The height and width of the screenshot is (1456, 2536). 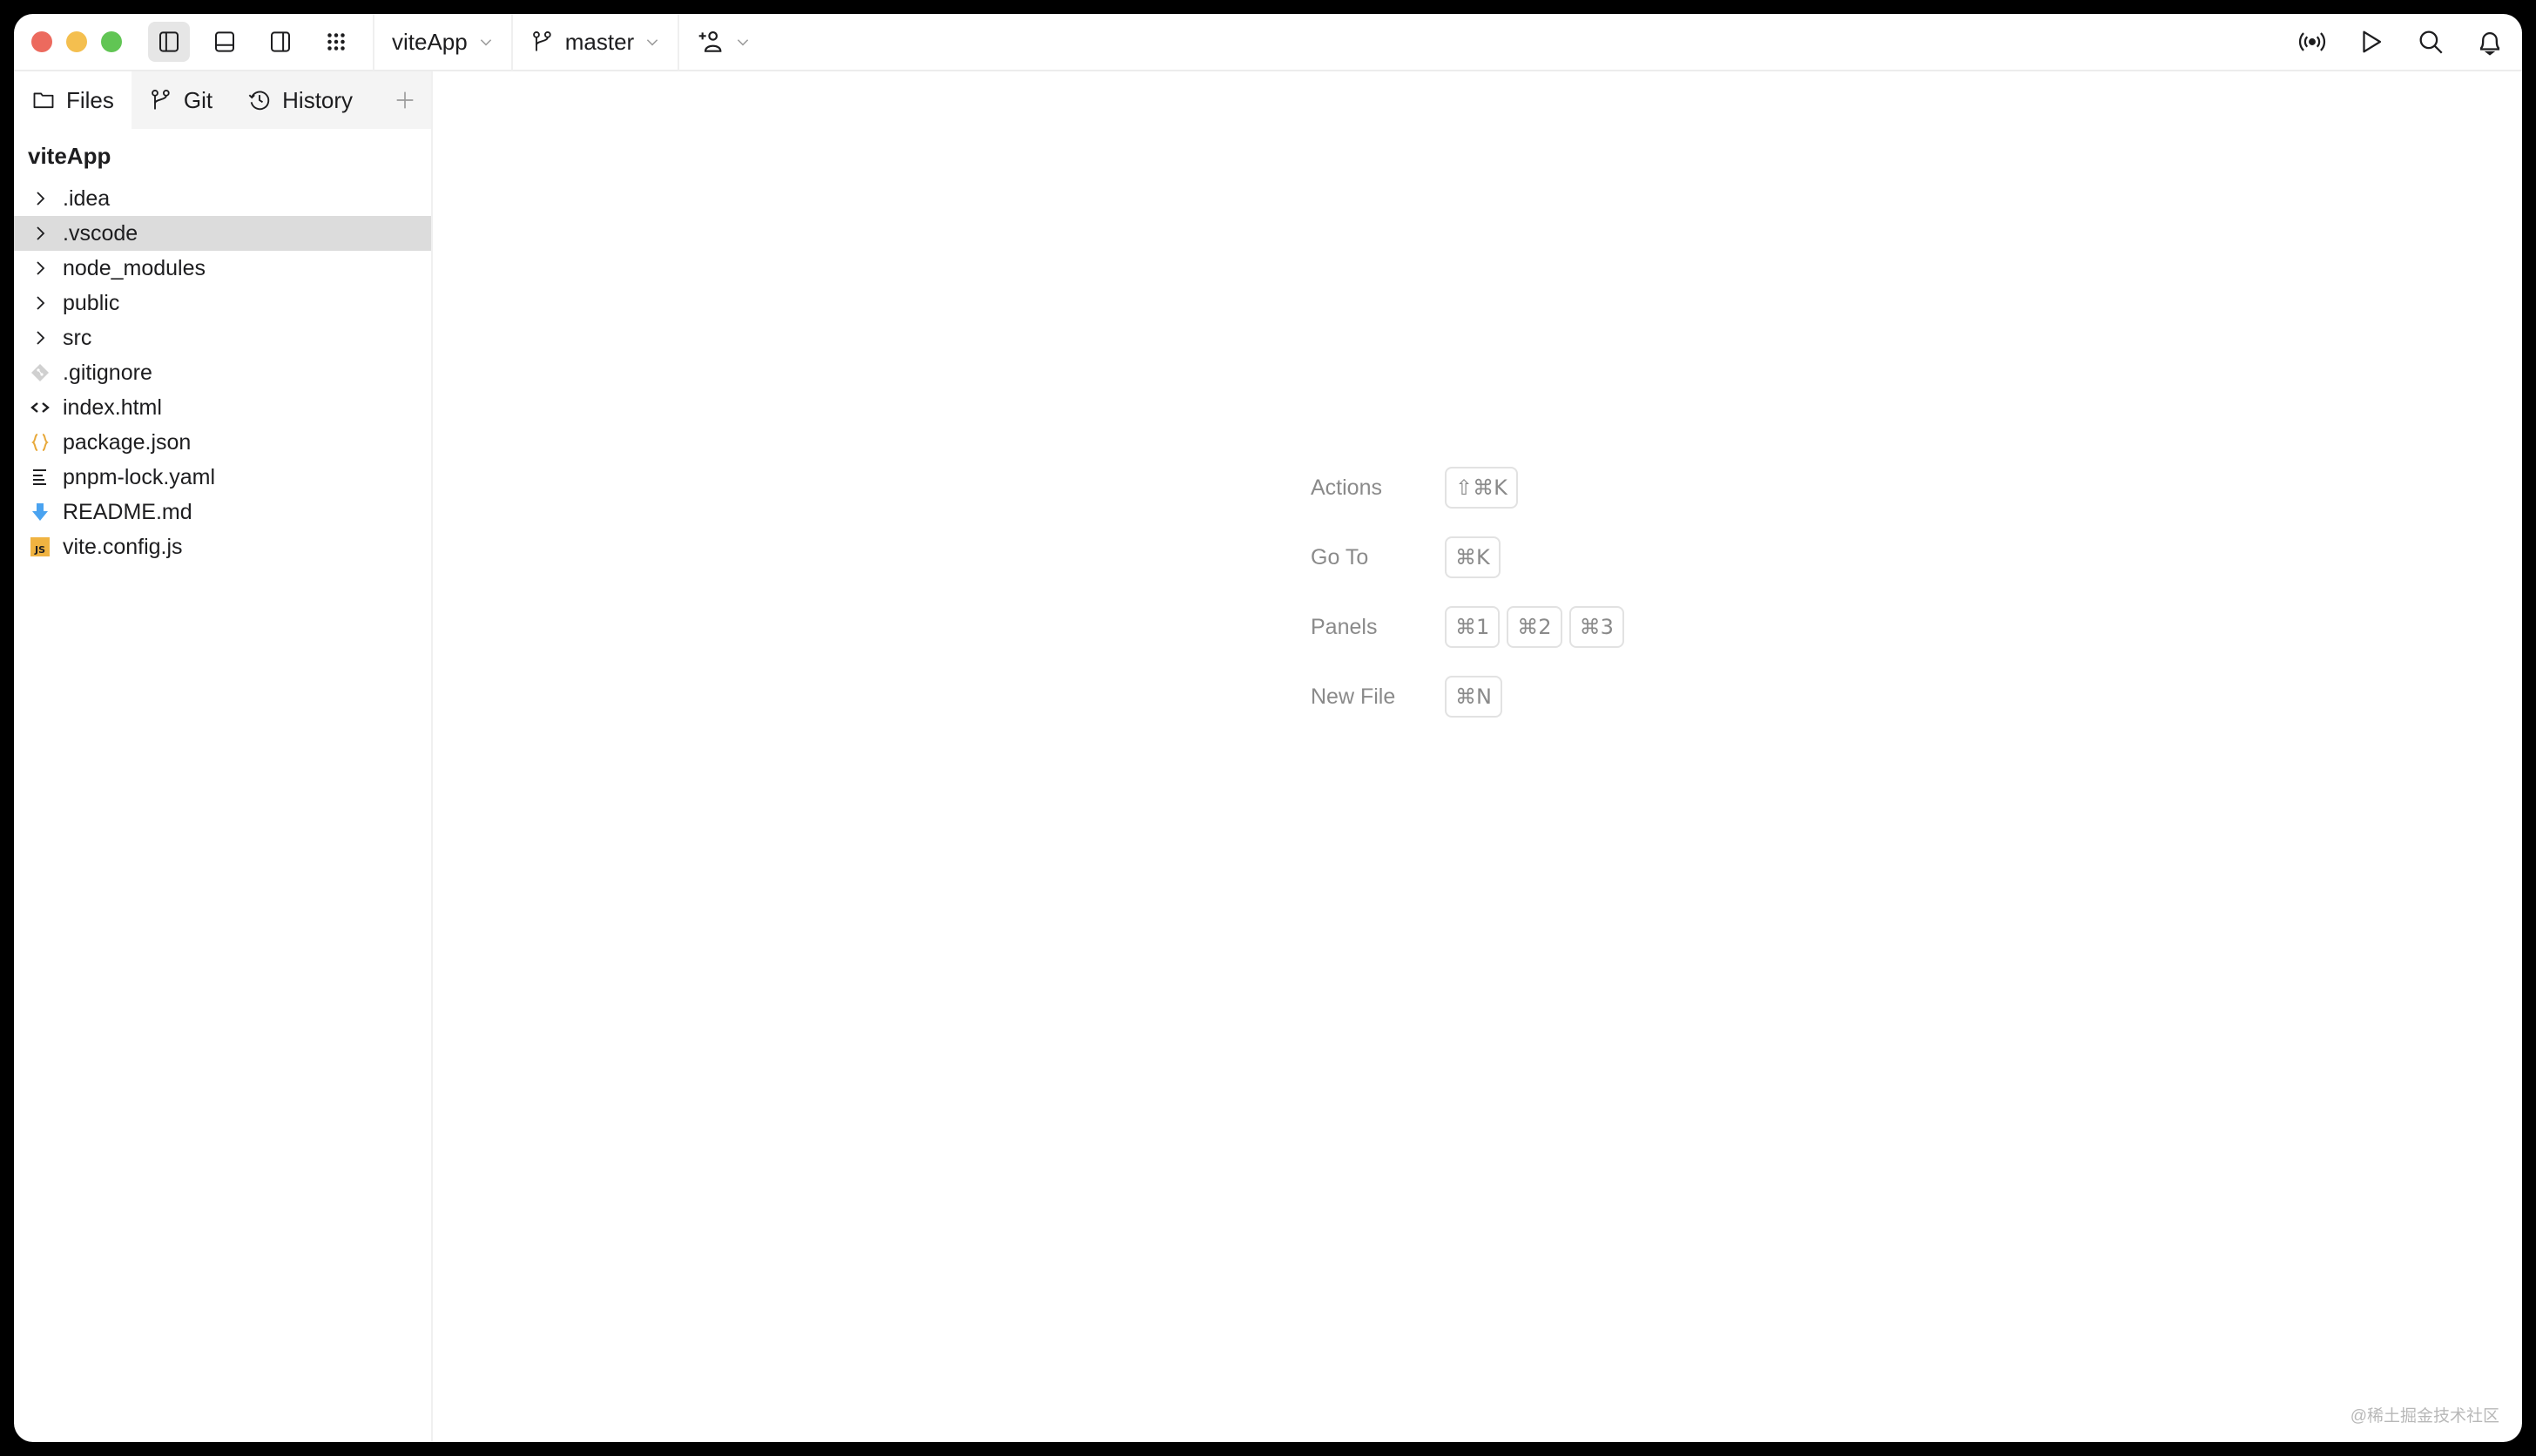 What do you see at coordinates (222, 303) in the screenshot?
I see `tree-item-public: public` at bounding box center [222, 303].